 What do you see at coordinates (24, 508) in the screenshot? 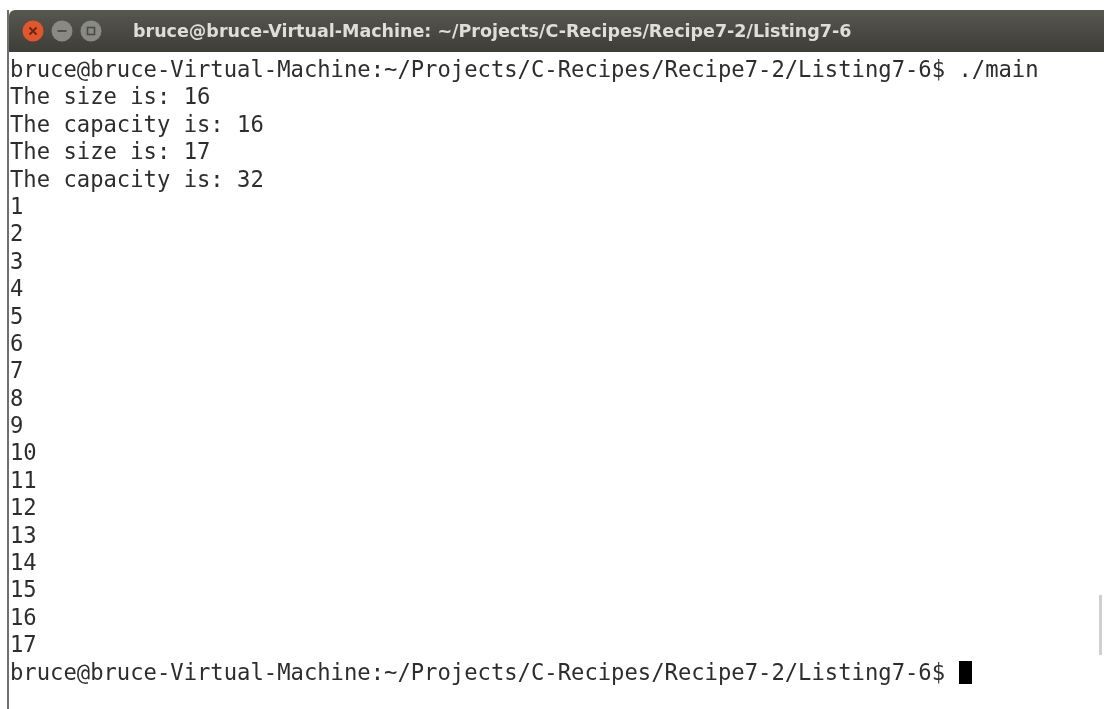
I see `terminal-line: 12` at bounding box center [24, 508].